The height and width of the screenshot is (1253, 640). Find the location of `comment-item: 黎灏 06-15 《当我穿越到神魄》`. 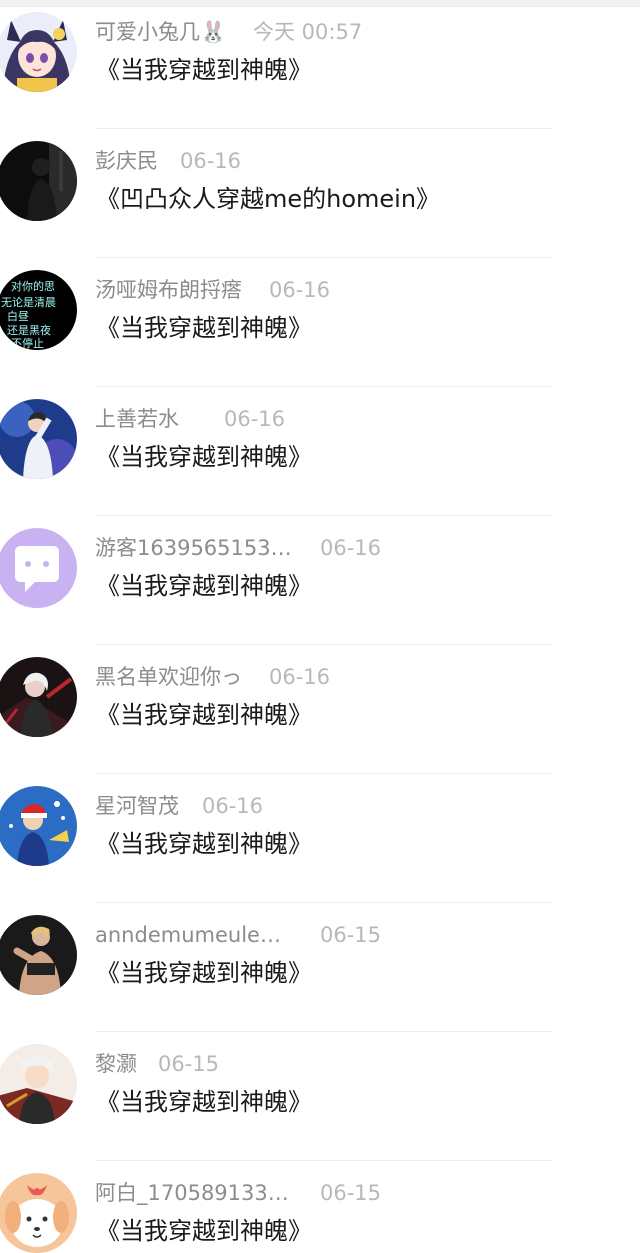

comment-item: 黎灏 06-15 《当我穿越到神魄》 is located at coordinates (320, 1096).